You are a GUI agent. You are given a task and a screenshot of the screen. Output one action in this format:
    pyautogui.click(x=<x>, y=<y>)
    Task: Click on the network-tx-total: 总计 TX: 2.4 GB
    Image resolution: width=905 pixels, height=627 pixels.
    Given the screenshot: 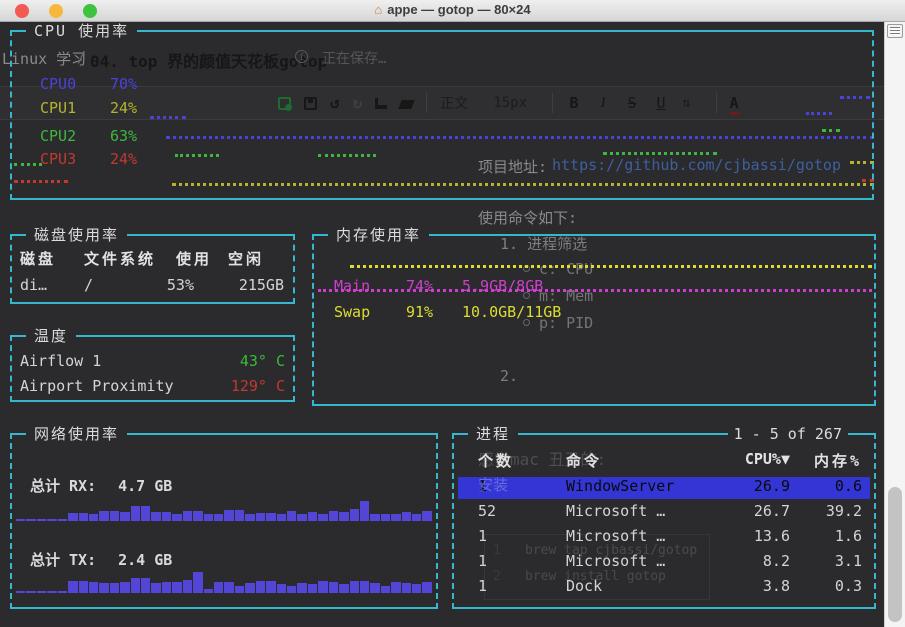 What is the action you would take?
    pyautogui.click(x=101, y=560)
    